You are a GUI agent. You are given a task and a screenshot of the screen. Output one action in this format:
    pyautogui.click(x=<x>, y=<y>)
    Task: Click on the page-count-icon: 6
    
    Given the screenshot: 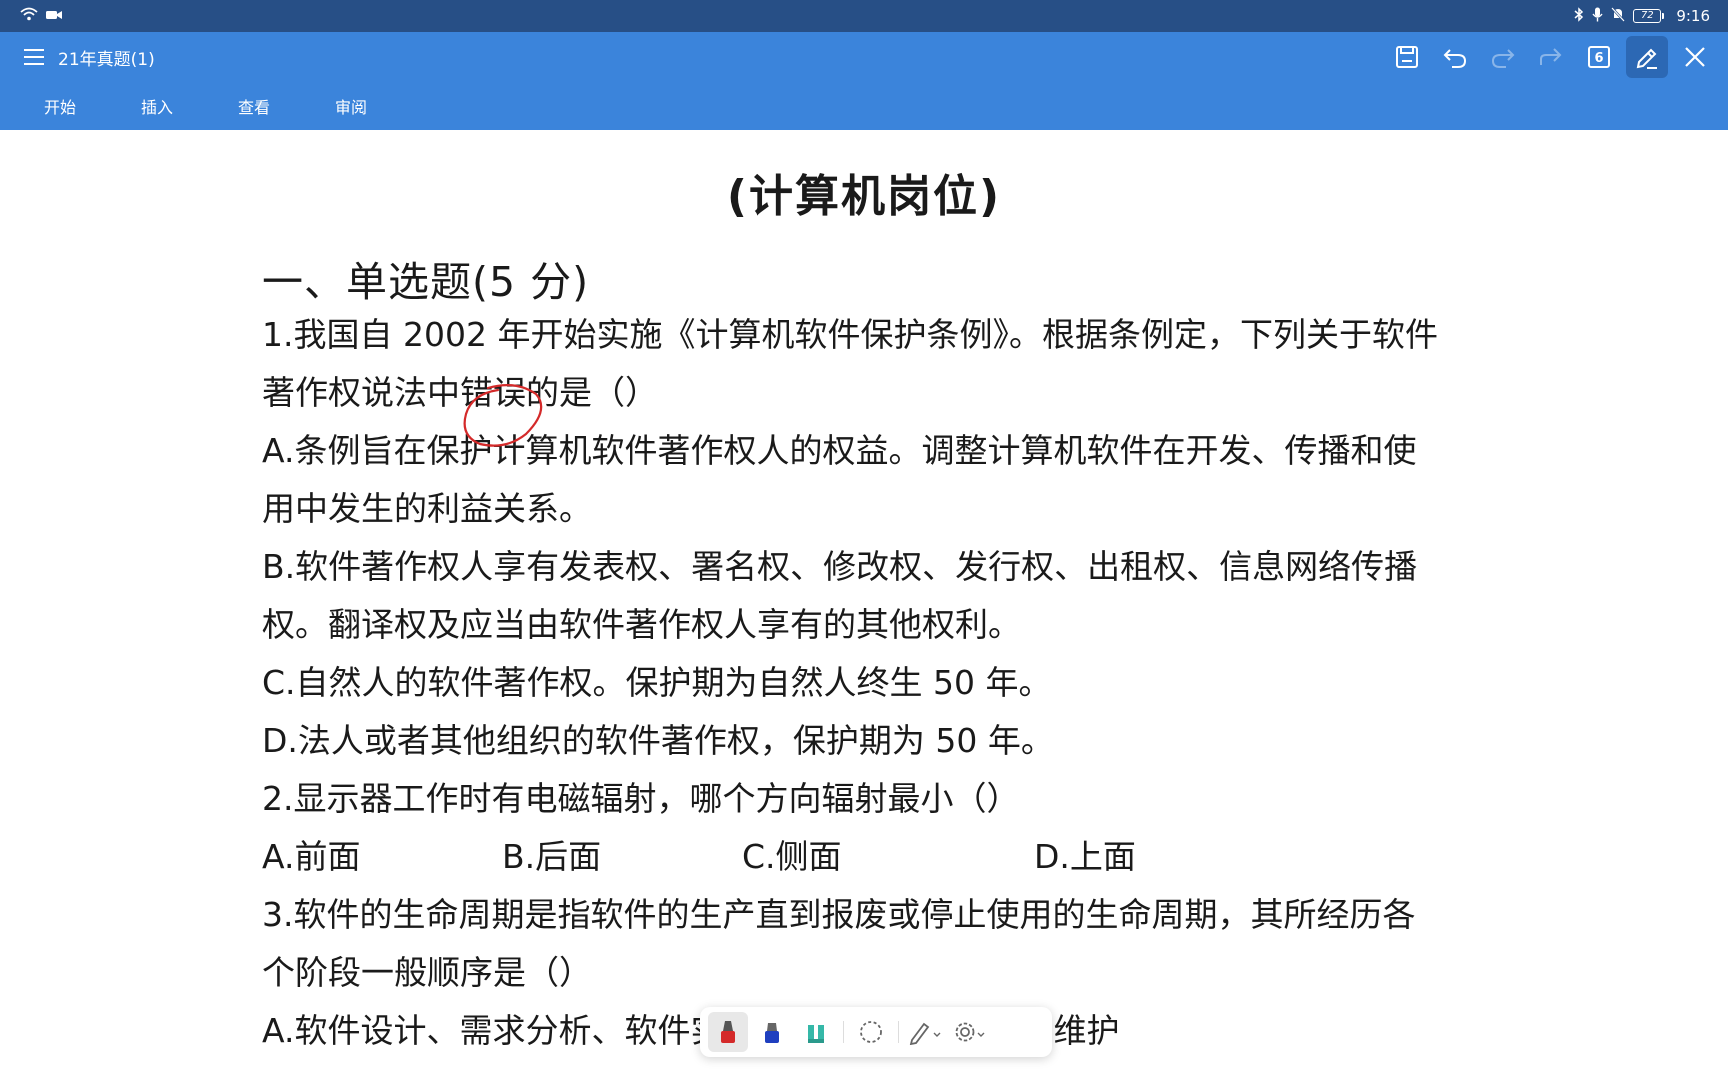 What is the action you would take?
    pyautogui.click(x=1599, y=57)
    